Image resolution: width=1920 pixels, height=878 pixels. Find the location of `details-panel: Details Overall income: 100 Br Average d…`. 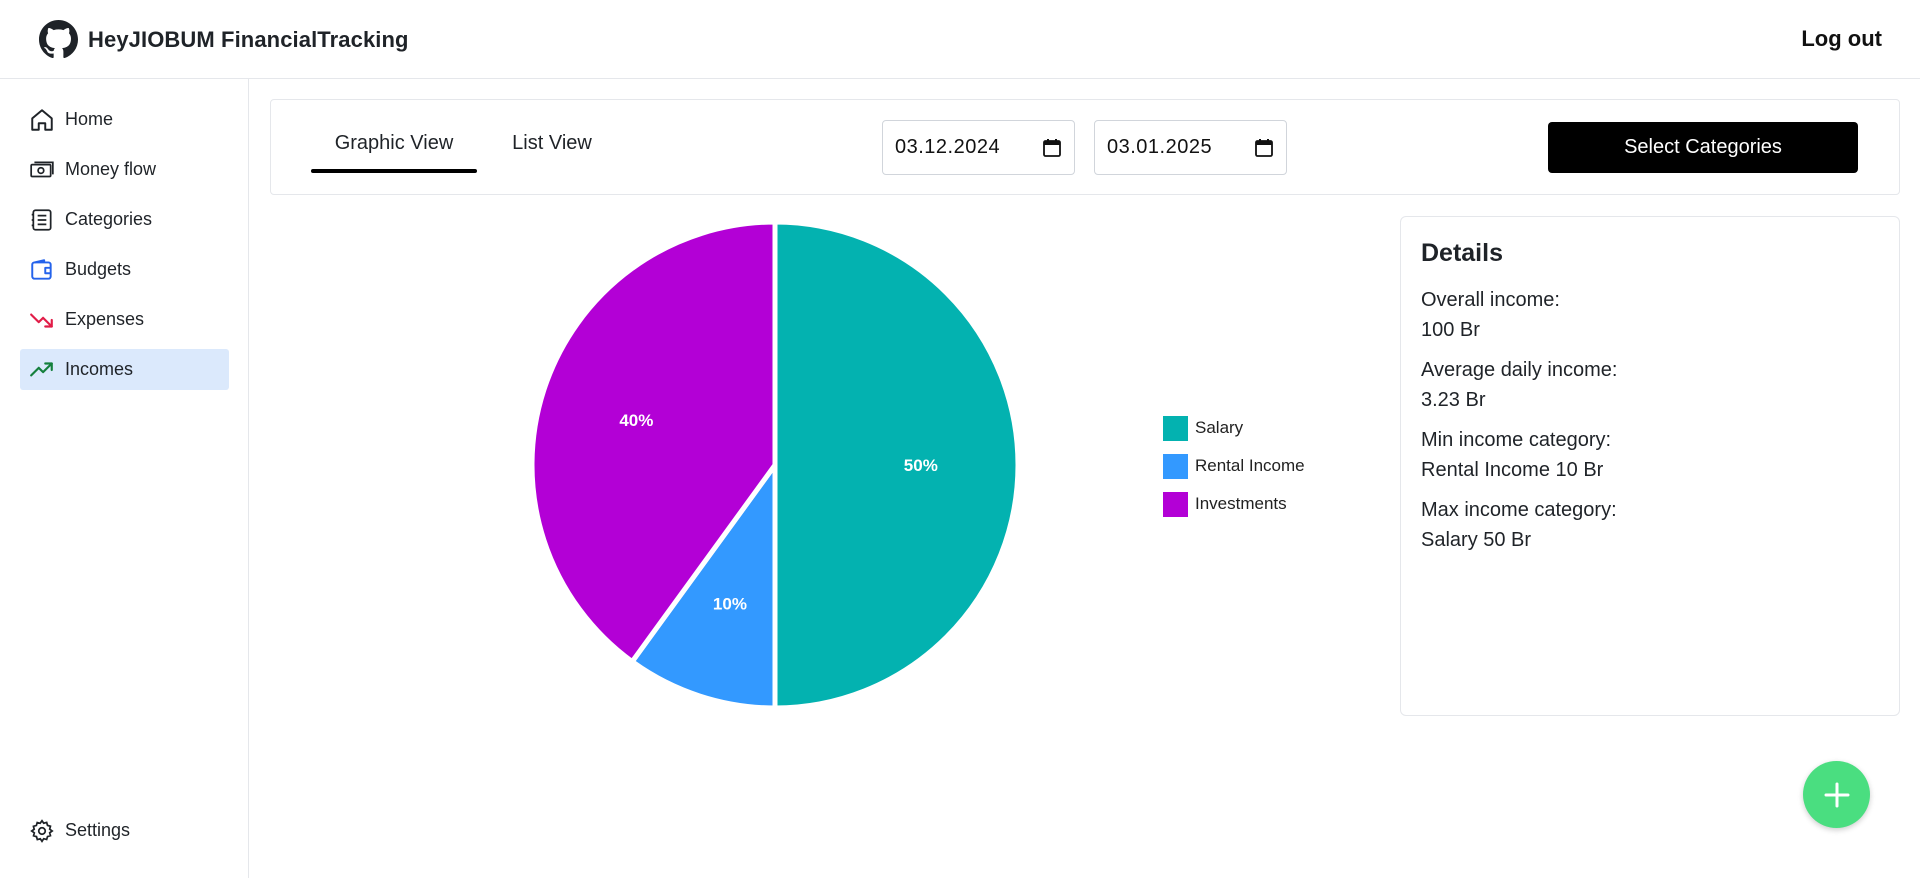

details-panel: Details Overall income: 100 Br Average d… is located at coordinates (1650, 466).